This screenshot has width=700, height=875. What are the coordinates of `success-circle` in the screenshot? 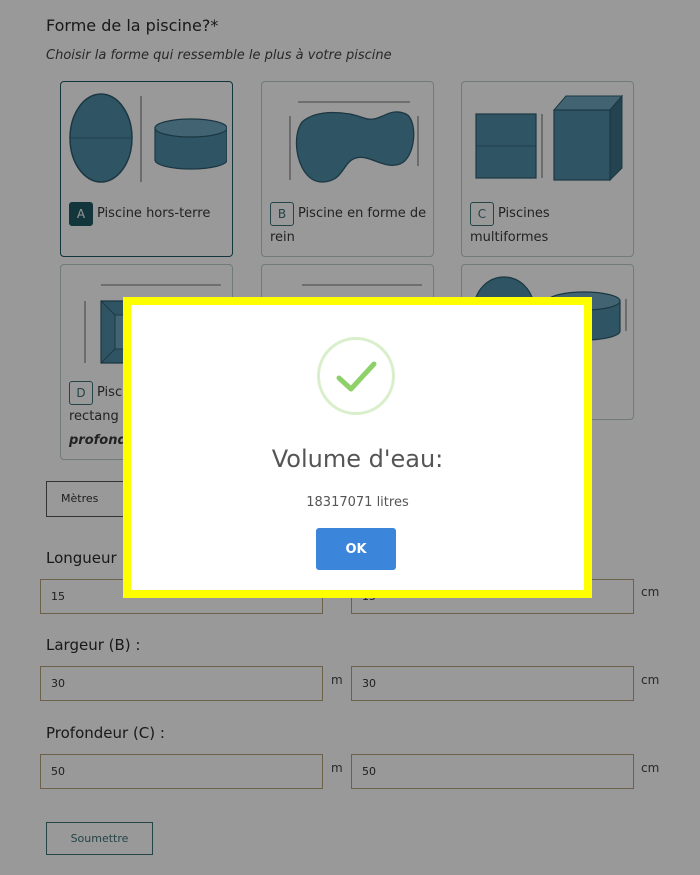 It's located at (356, 376).